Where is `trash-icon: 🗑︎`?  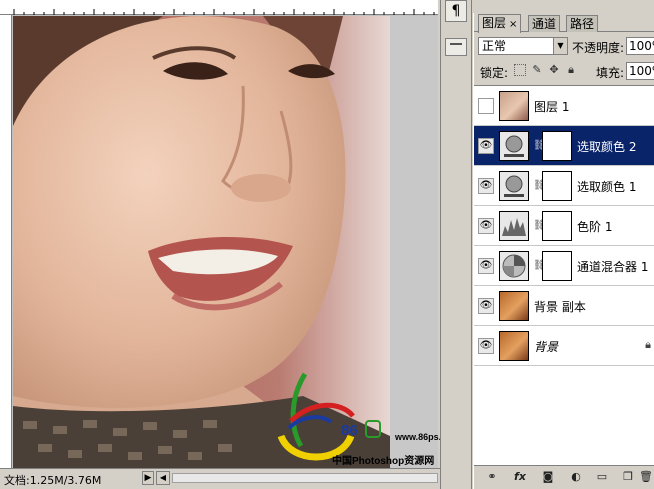 trash-icon: 🗑︎ is located at coordinates (646, 477).